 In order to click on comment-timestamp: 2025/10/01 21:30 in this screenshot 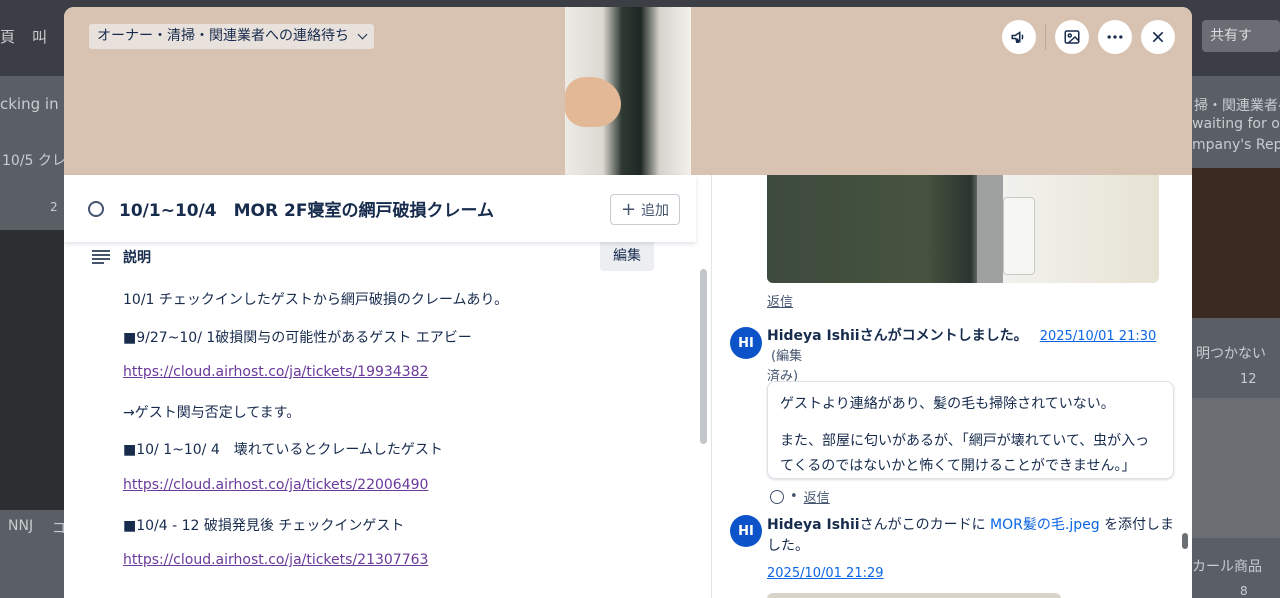, I will do `click(1098, 336)`.